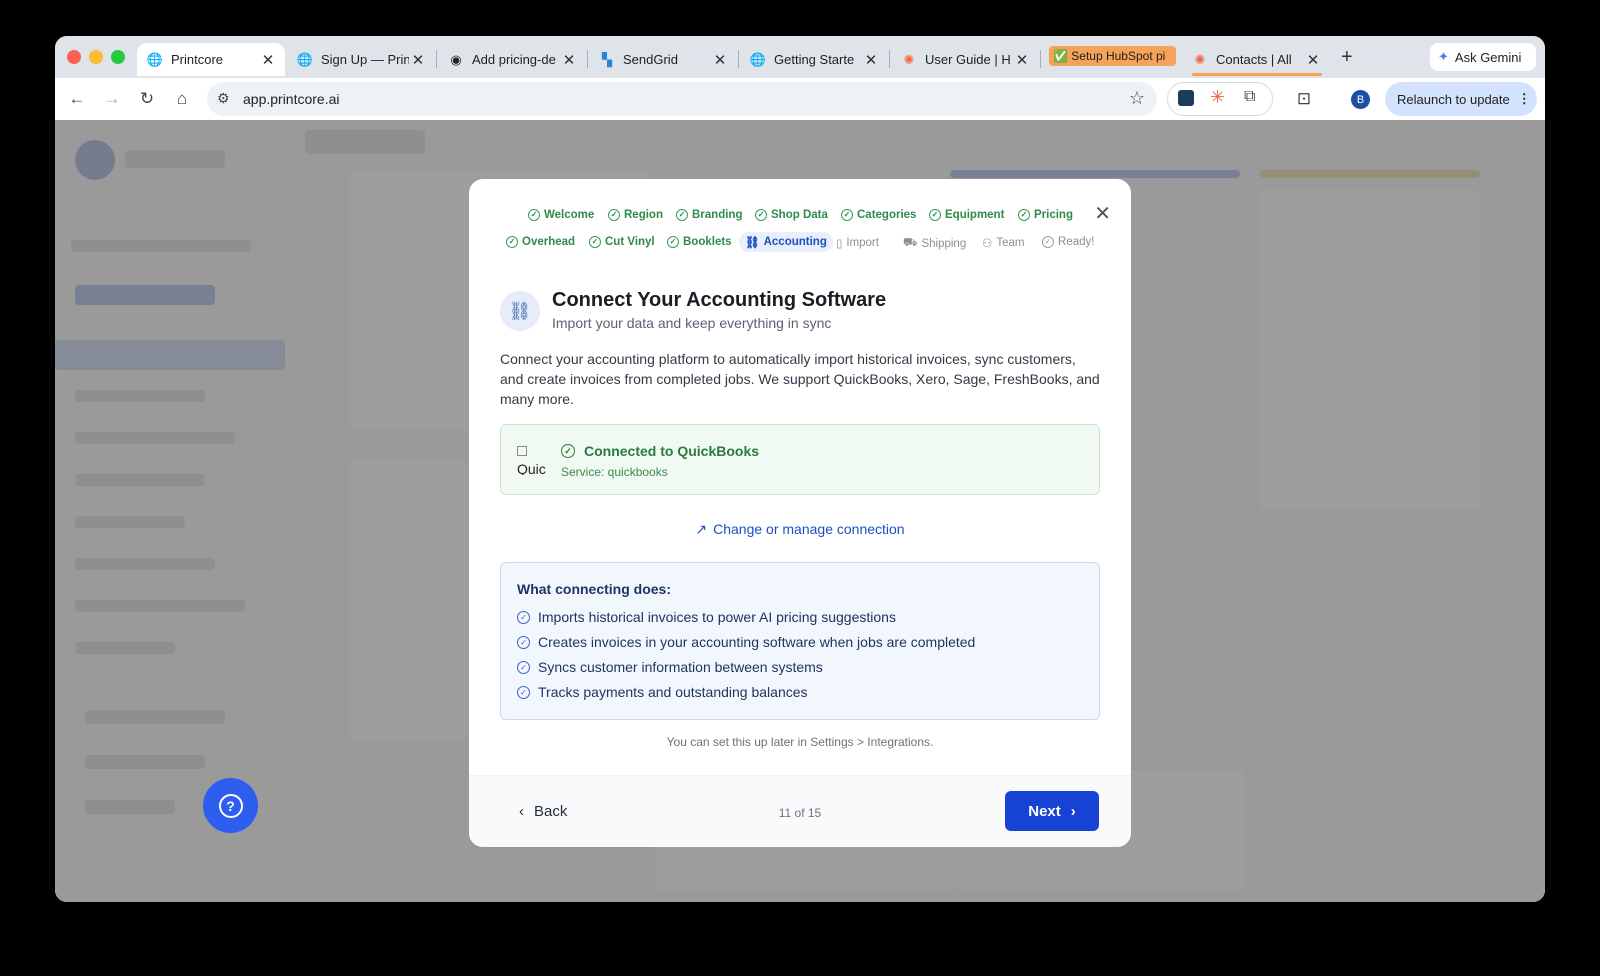 This screenshot has width=1600, height=976. I want to click on step-shipping: ⛟ Shipping, so click(934, 243).